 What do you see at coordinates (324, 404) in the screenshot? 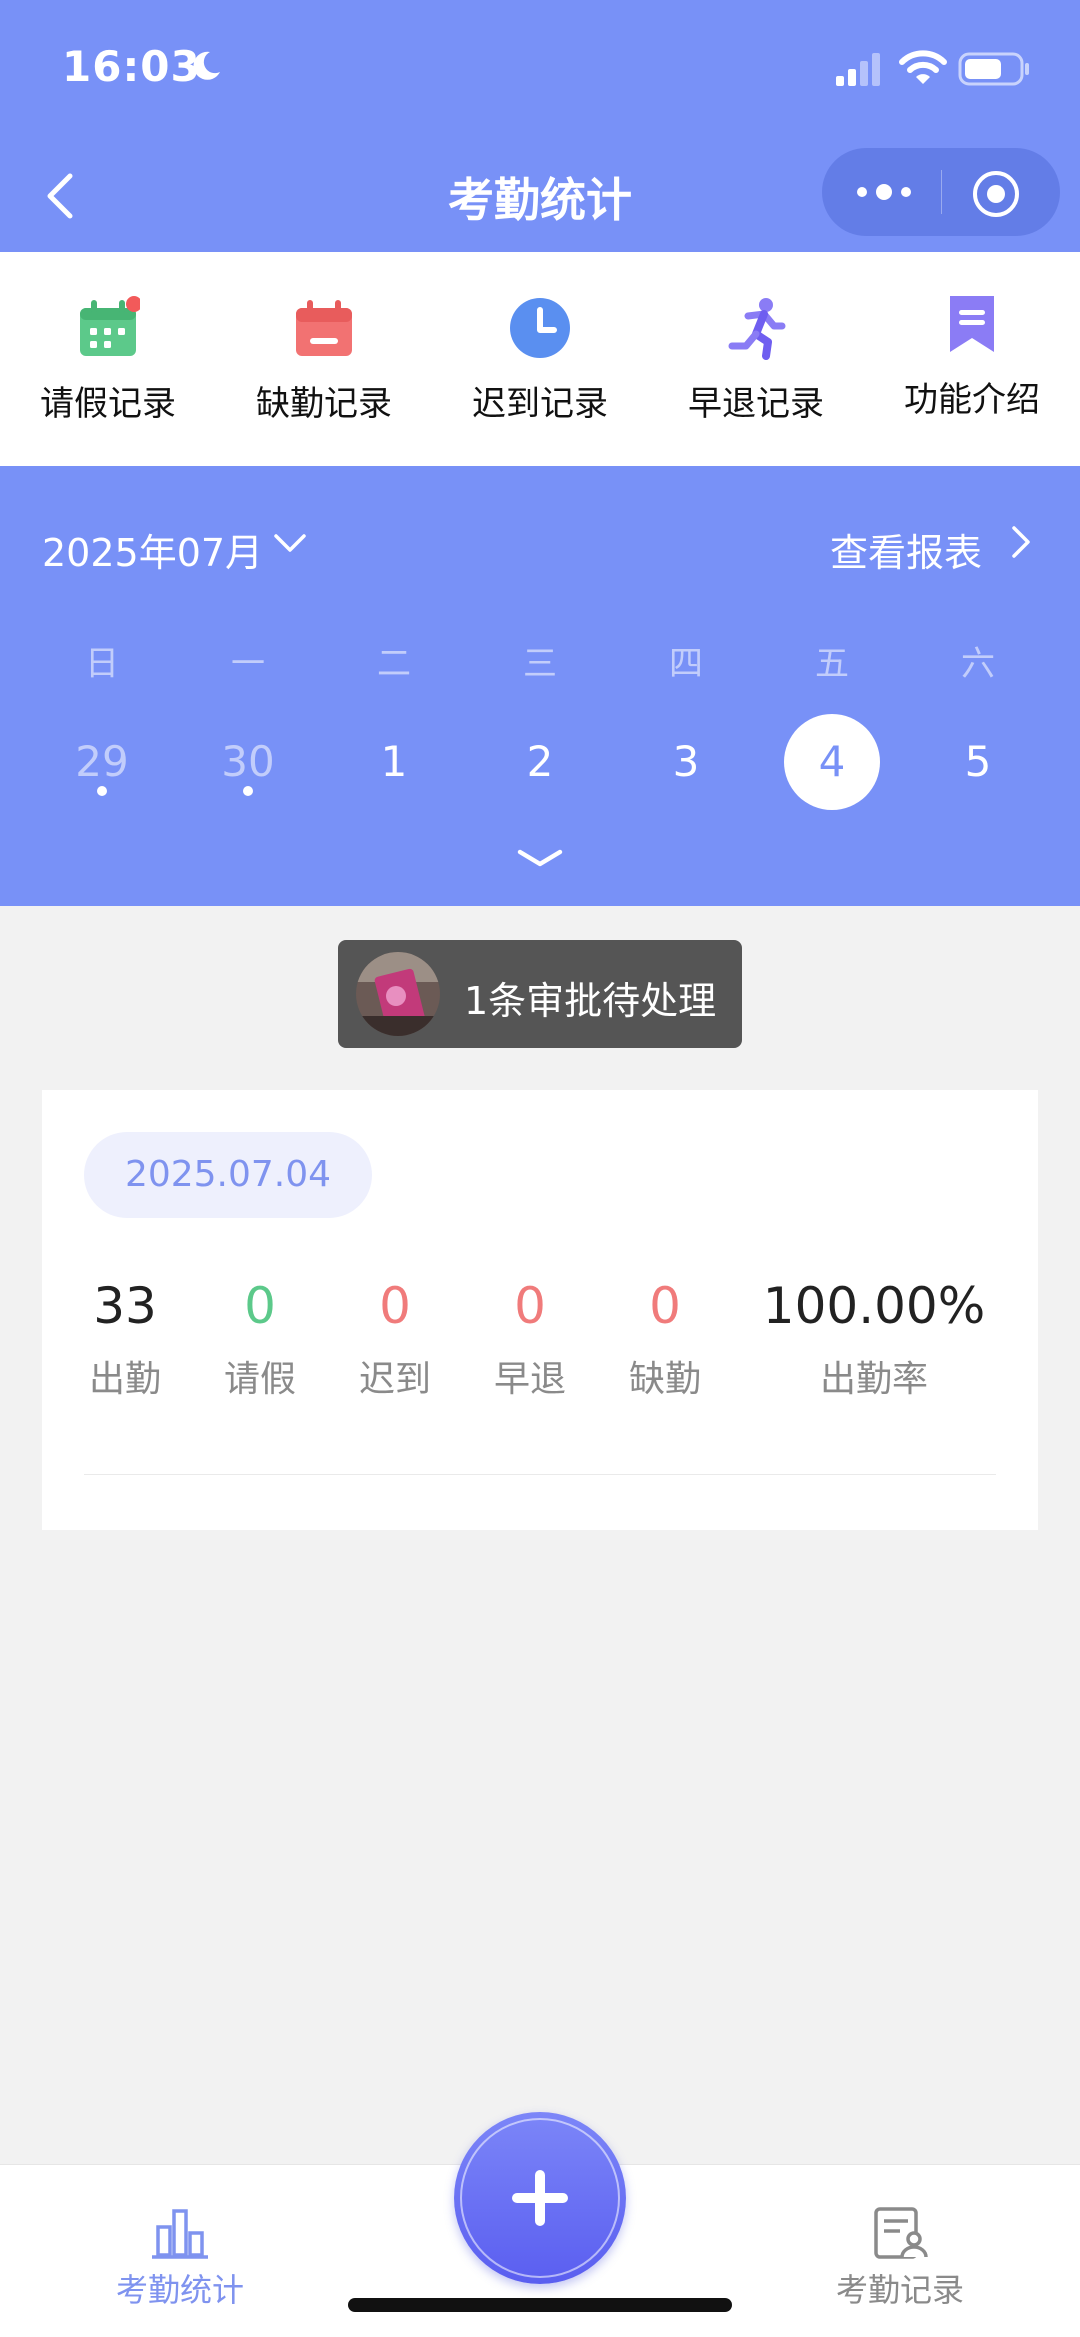
I see `quick-label: 缺勤记录` at bounding box center [324, 404].